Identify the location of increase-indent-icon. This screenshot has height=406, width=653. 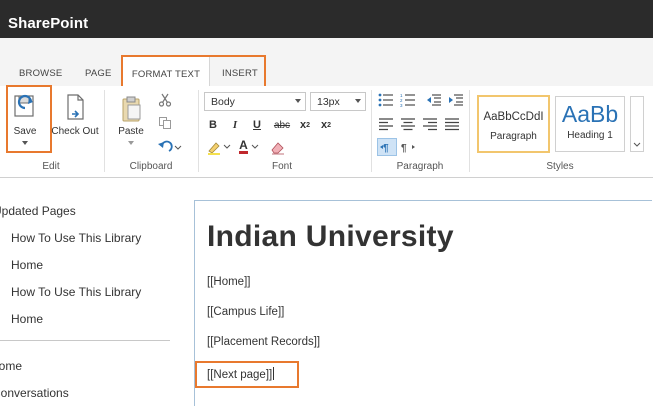
(456, 100).